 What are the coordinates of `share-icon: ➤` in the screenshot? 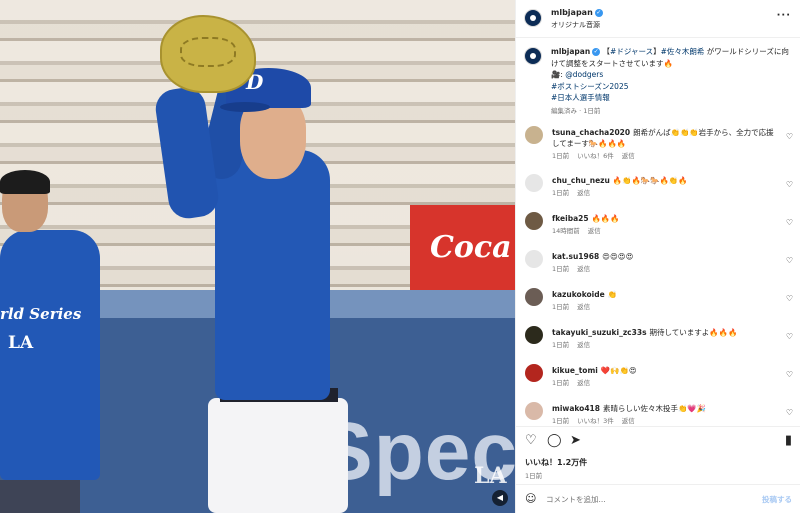 It's located at (575, 440).